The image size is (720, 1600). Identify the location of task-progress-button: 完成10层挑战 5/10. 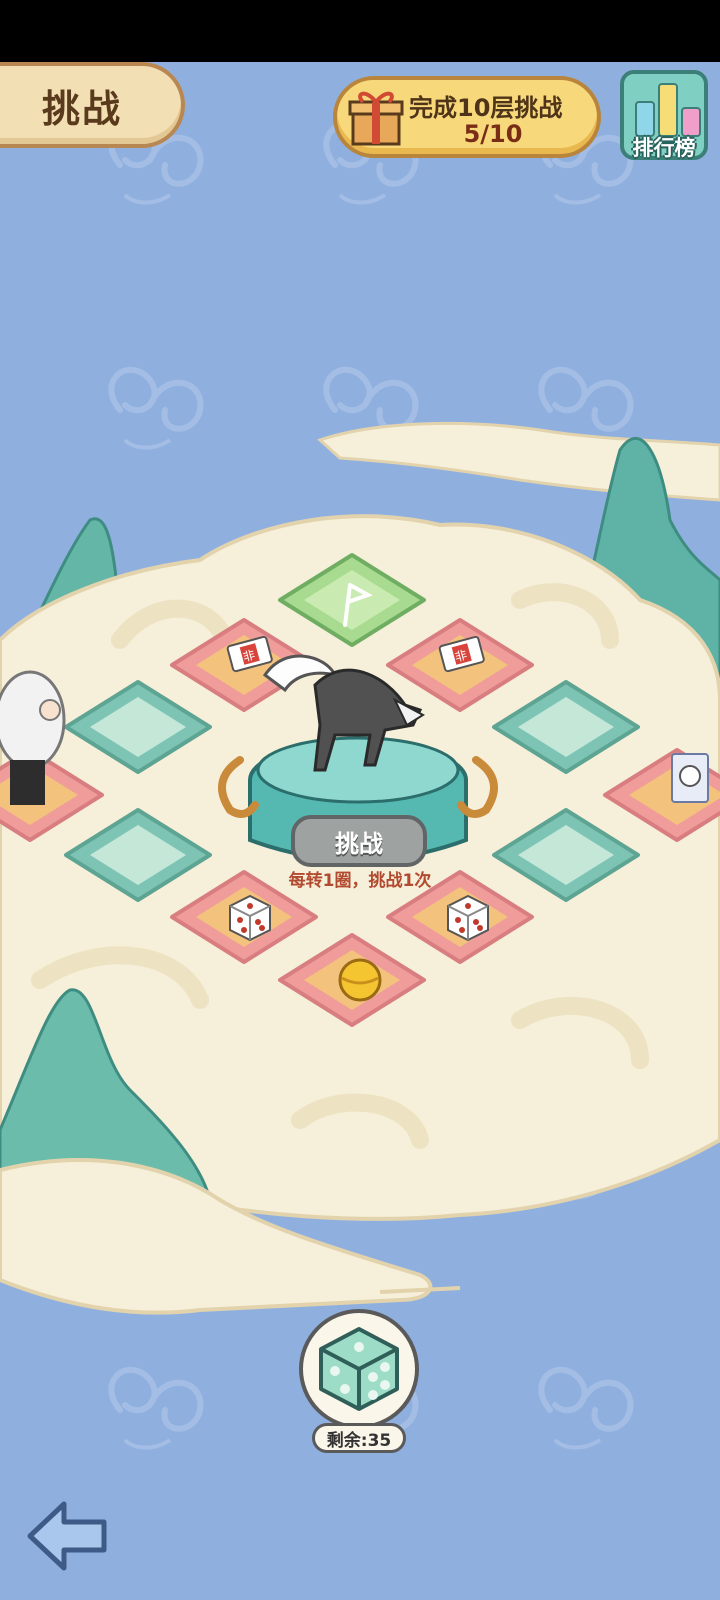
(467, 117).